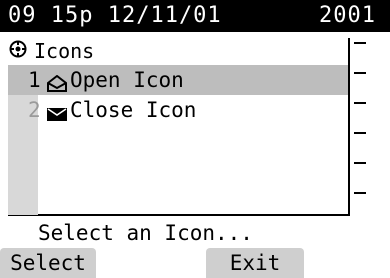 This screenshot has width=390, height=278. What do you see at coordinates (57, 111) in the screenshot?
I see `closed-envelope-icon` at bounding box center [57, 111].